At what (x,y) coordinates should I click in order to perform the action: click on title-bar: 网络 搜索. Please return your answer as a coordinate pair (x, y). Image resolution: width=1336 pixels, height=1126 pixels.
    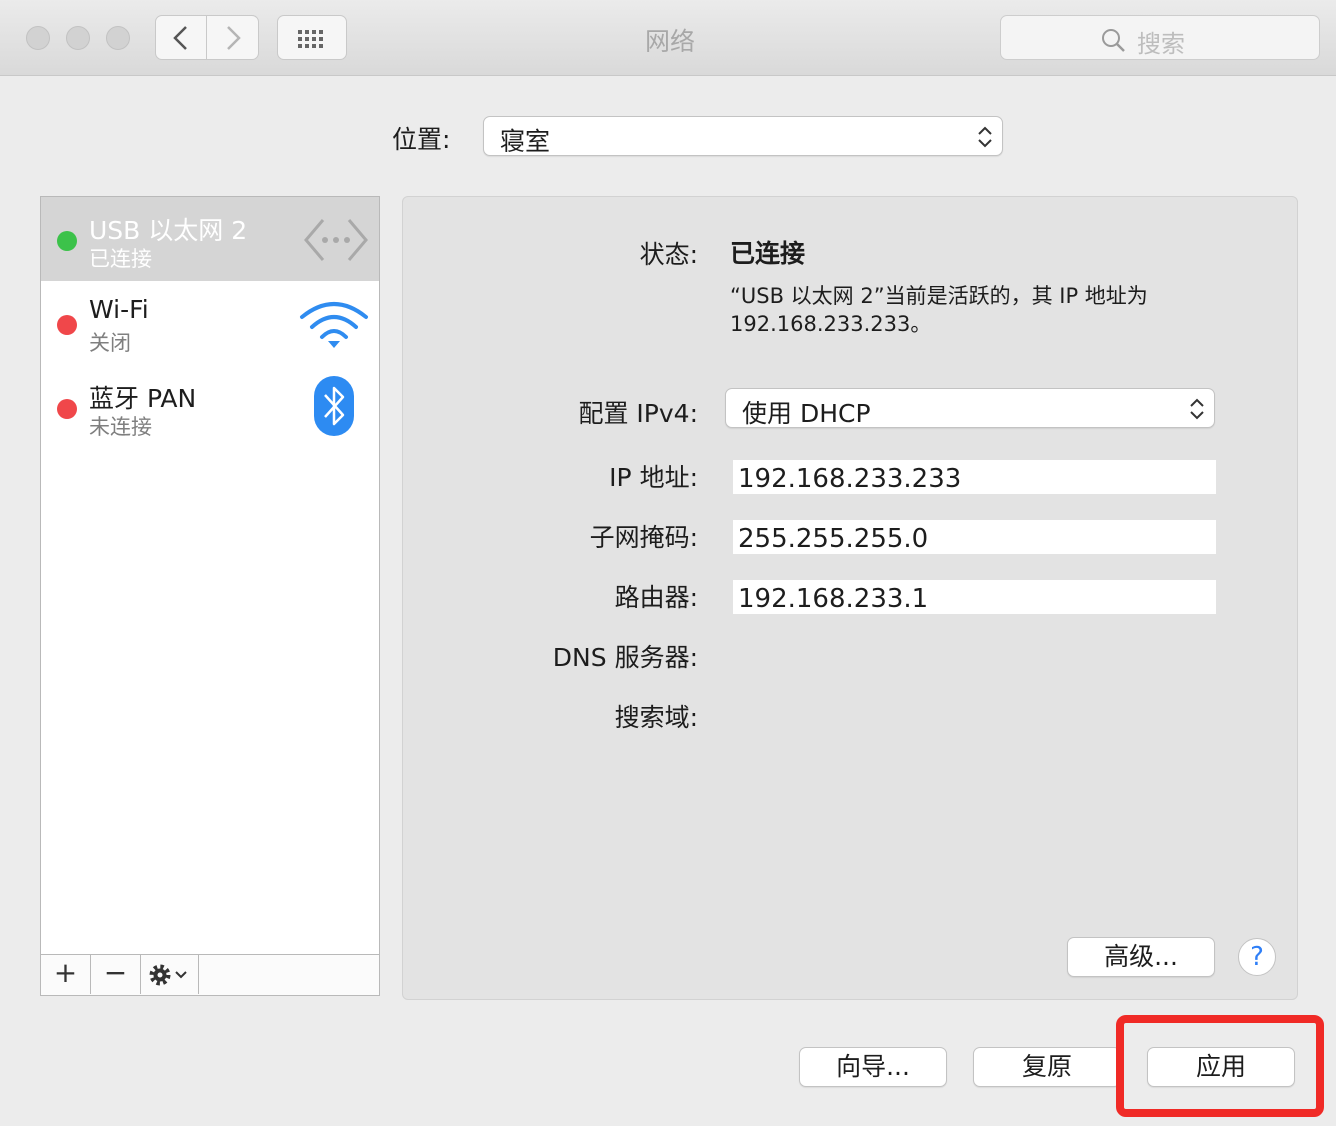
    Looking at the image, I should click on (668, 38).